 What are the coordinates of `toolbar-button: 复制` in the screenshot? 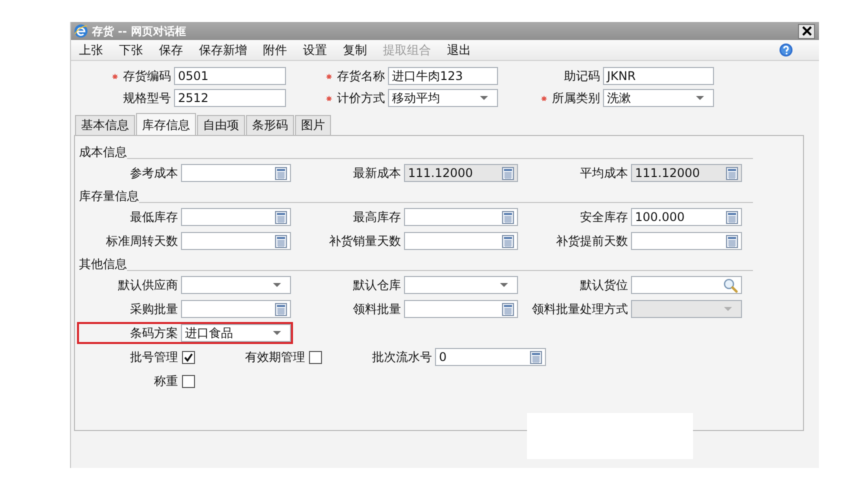 It's located at (355, 50).